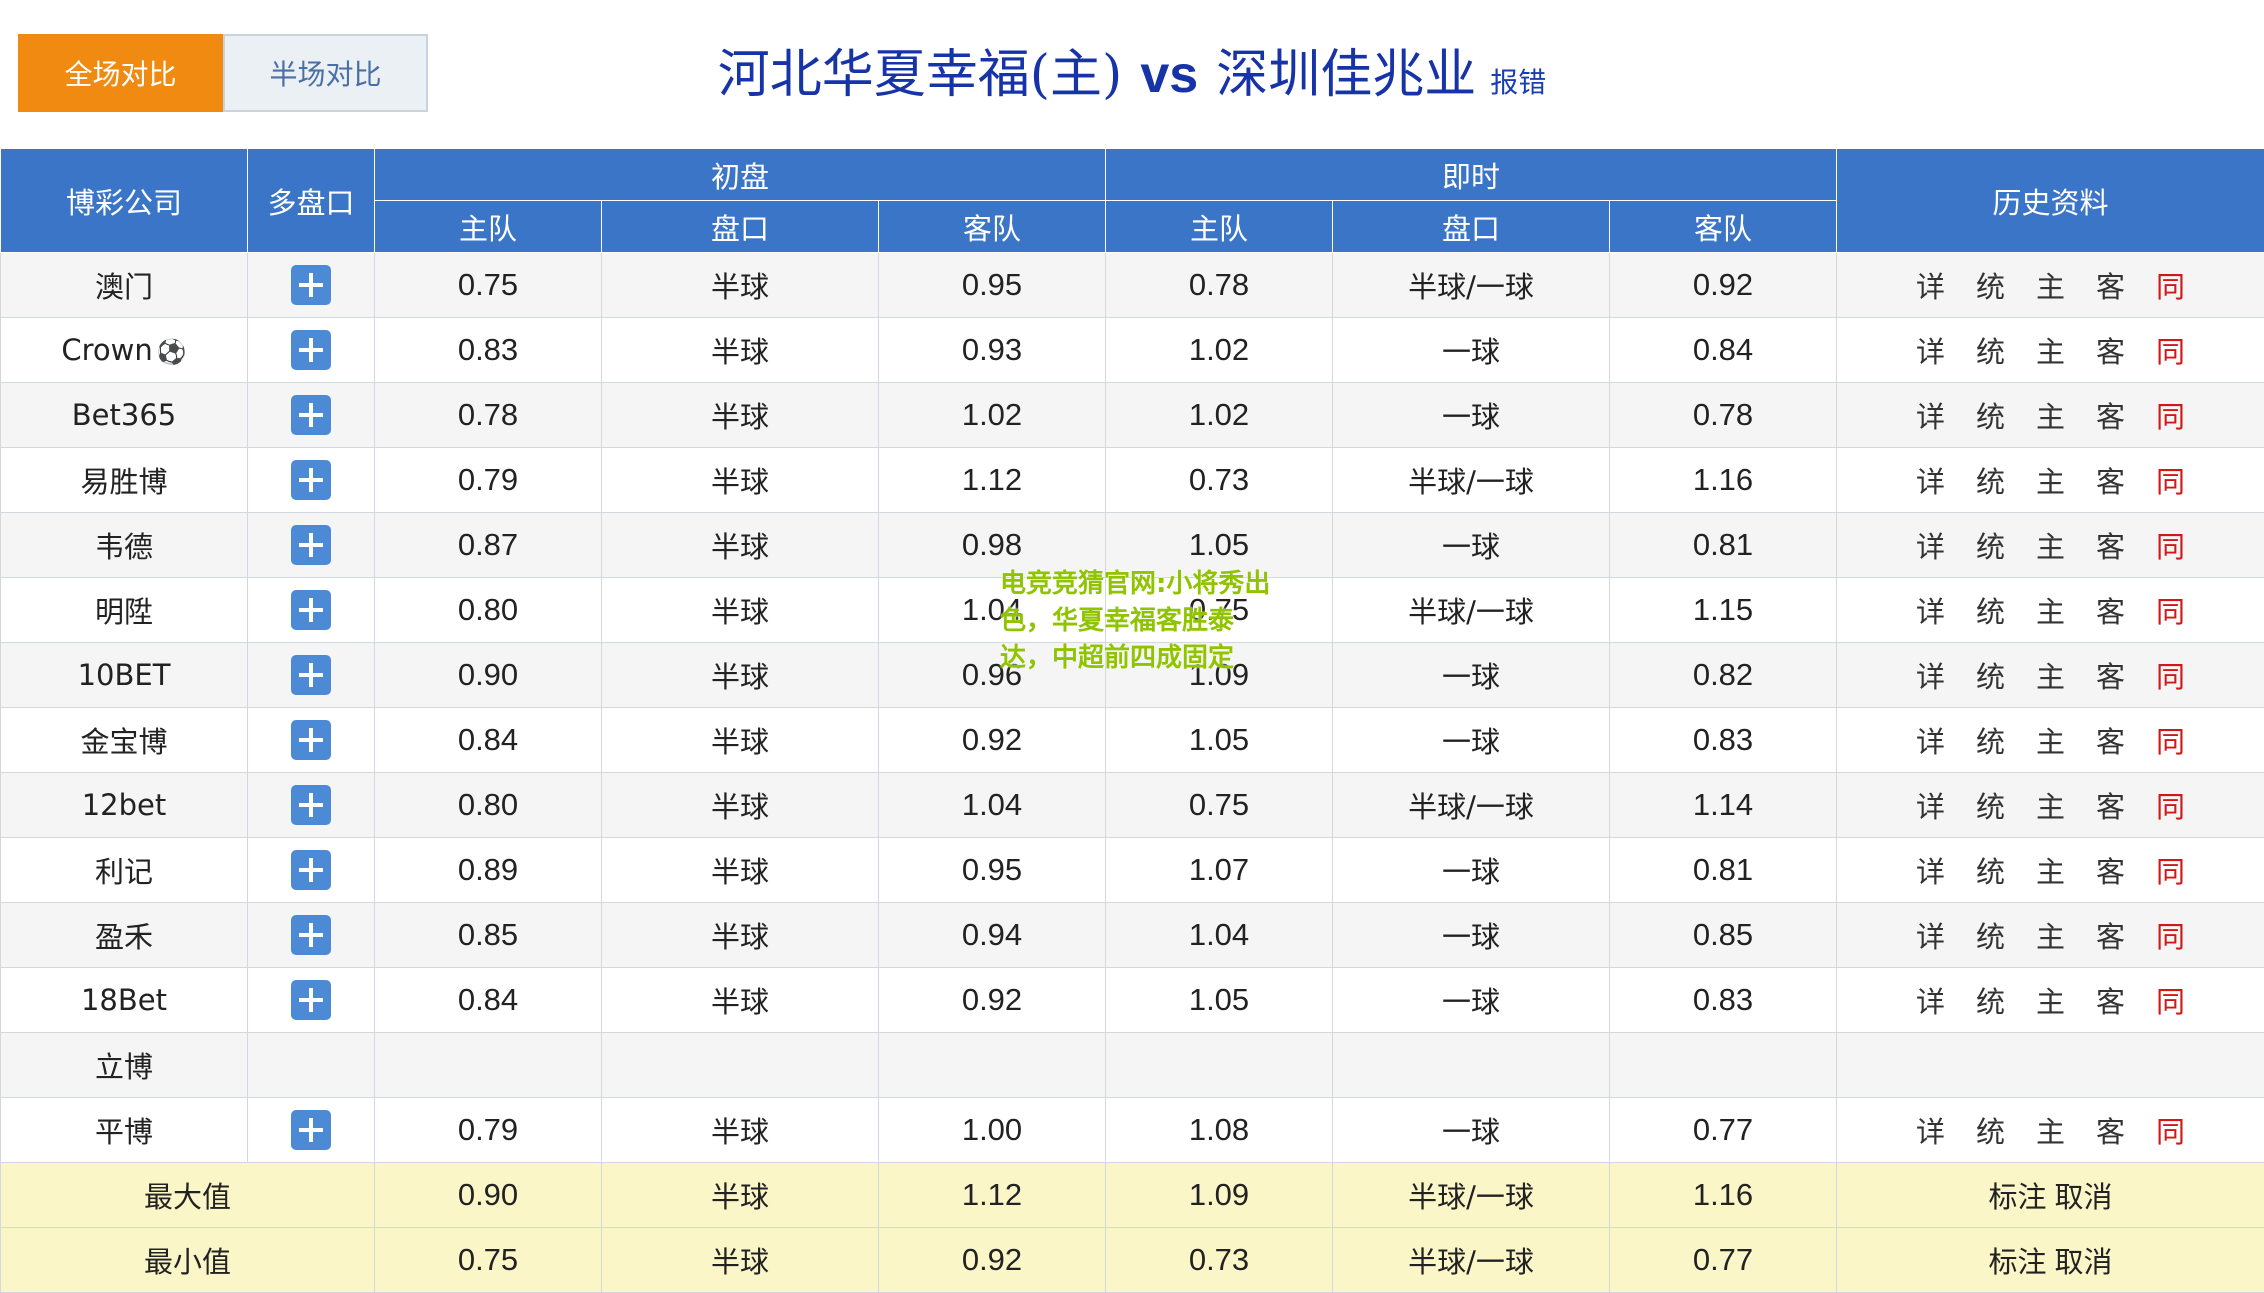 This screenshot has width=2264, height=1293. I want to click on report-error-link: 报错, so click(1518, 82).